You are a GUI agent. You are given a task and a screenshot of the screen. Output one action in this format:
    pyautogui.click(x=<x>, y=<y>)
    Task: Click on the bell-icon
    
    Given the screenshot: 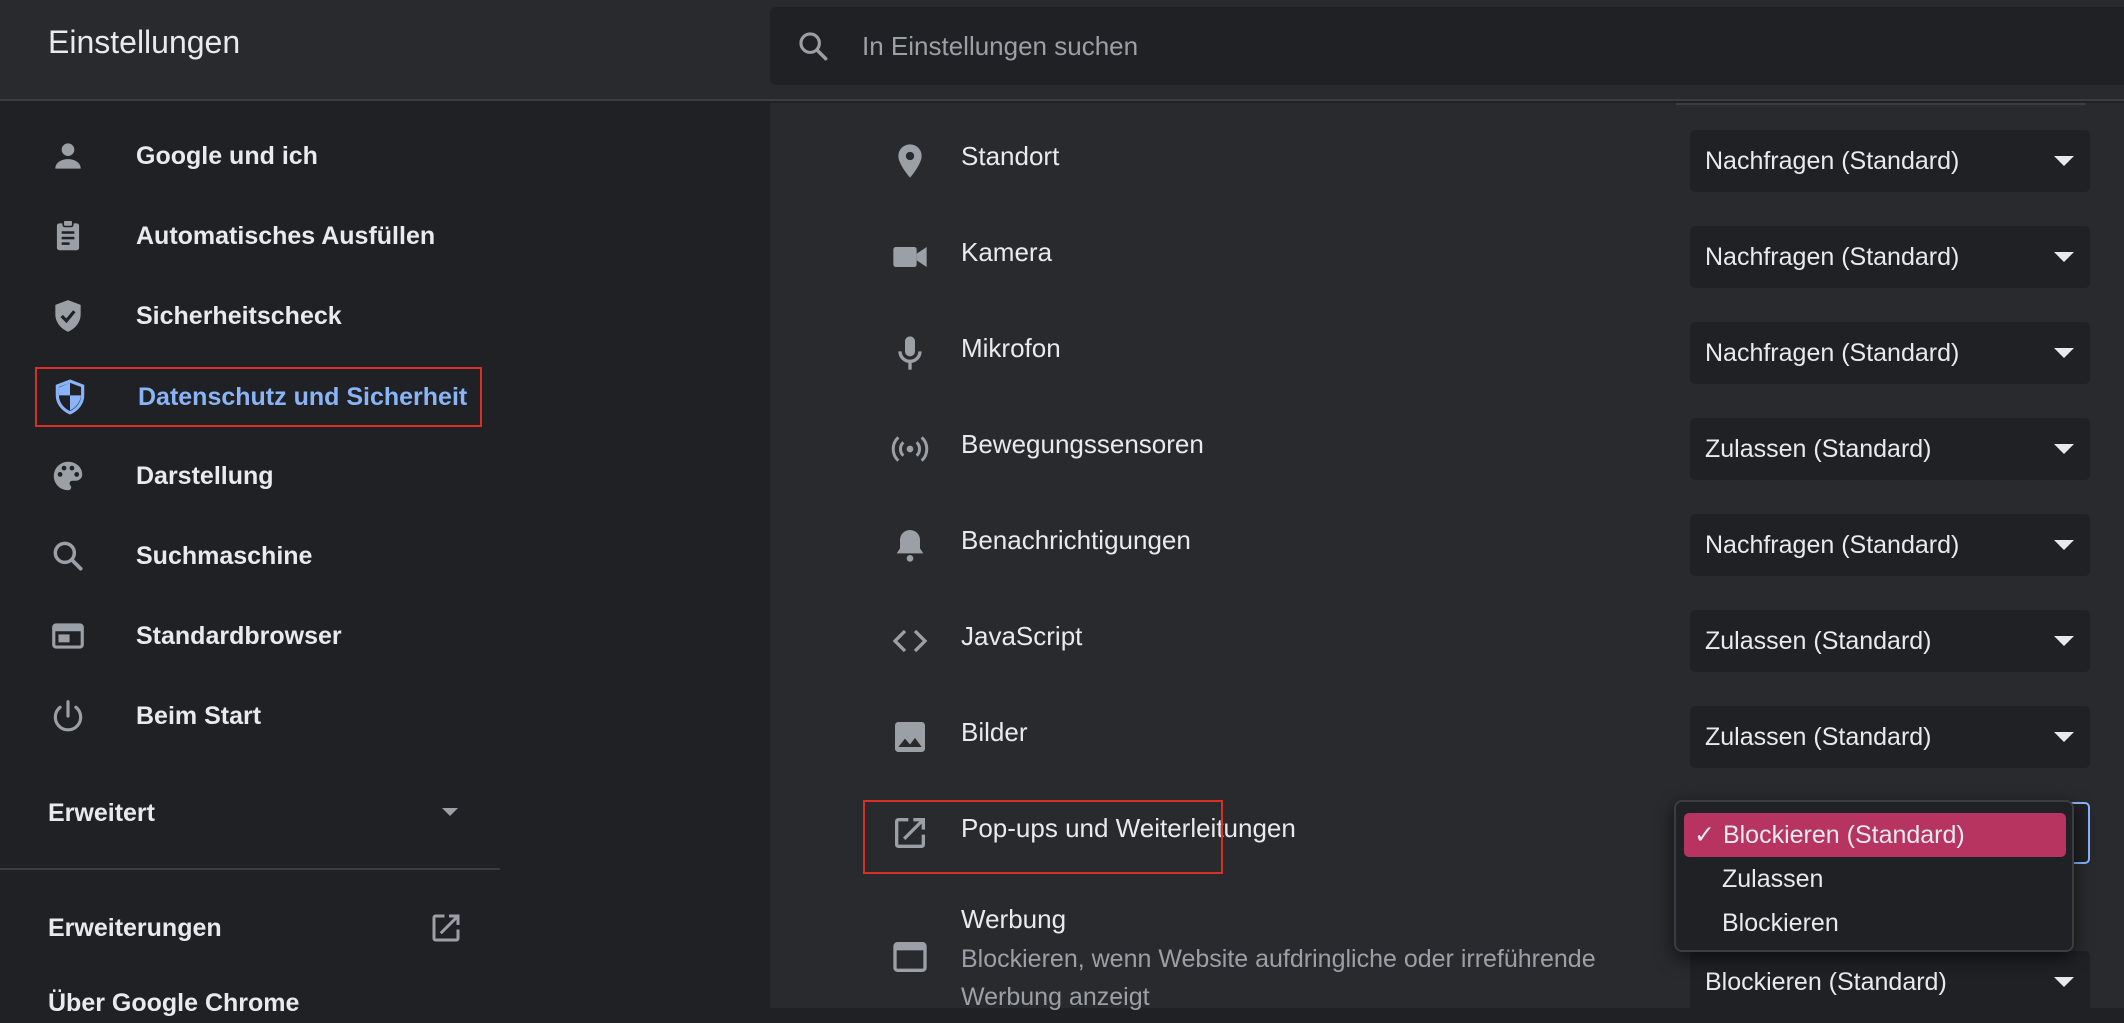 What is the action you would take?
    pyautogui.click(x=910, y=546)
    